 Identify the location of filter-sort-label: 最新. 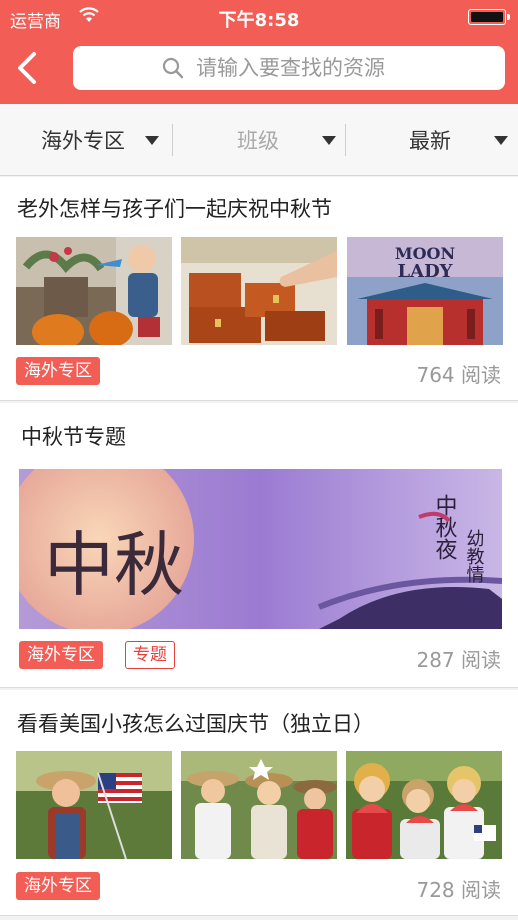
(430, 141).